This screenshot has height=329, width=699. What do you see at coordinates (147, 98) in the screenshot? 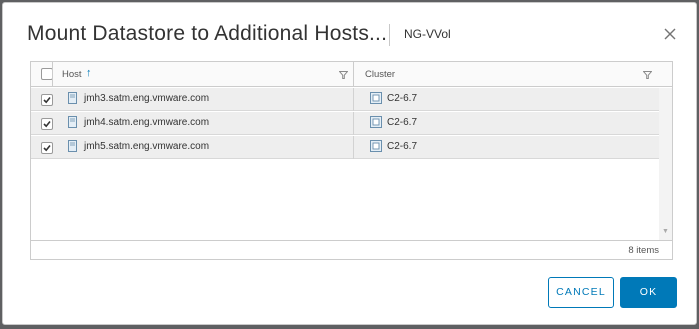
I see `host-name: jmh3.satm.eng.vmware.com` at bounding box center [147, 98].